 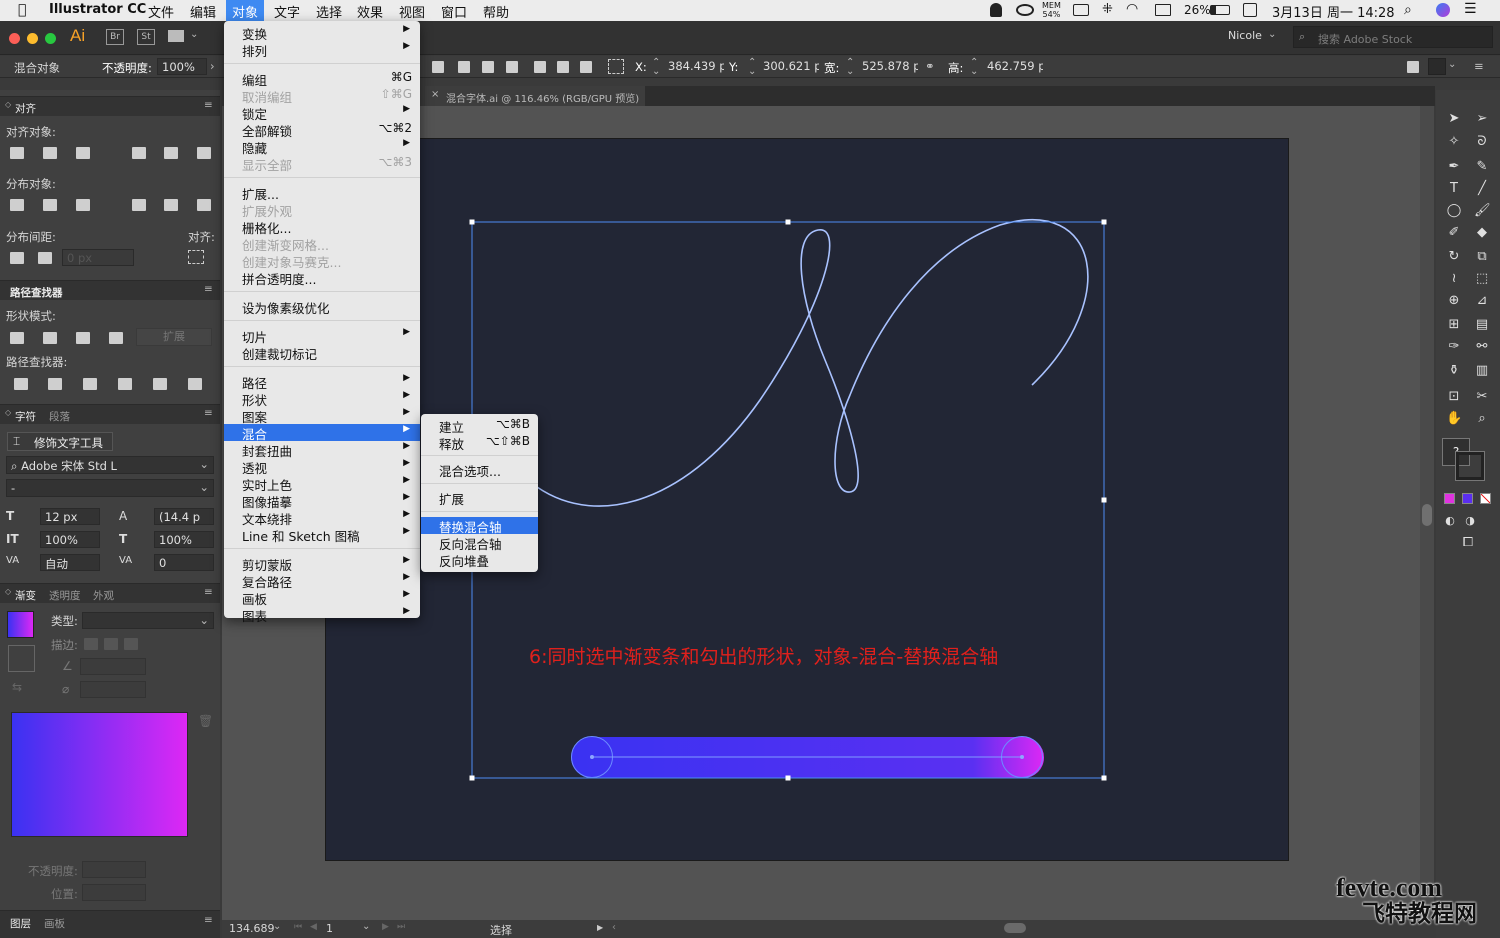 What do you see at coordinates (1022, 757) in the screenshot?
I see `blend-anchor-end` at bounding box center [1022, 757].